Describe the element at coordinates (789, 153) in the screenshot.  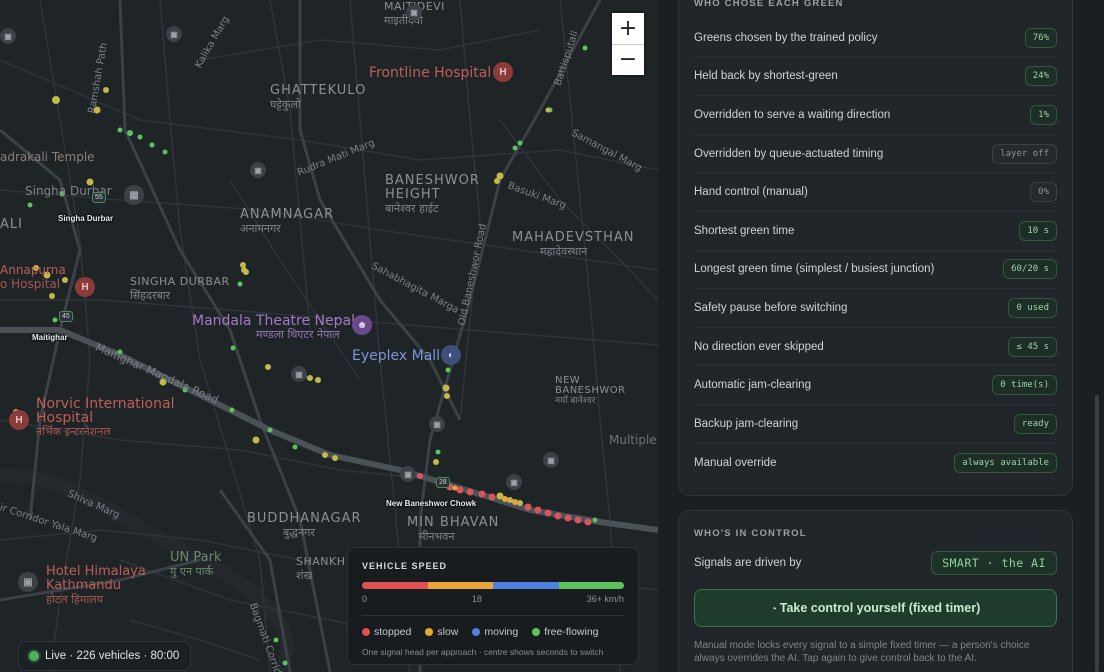
I see `stat-label: Overridden by queue-actuated timing` at that location.